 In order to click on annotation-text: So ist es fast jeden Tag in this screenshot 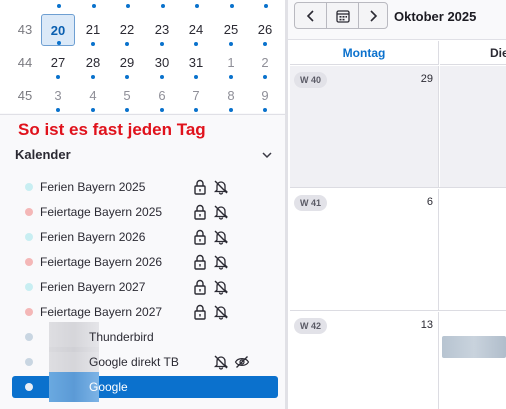, I will do `click(112, 129)`.